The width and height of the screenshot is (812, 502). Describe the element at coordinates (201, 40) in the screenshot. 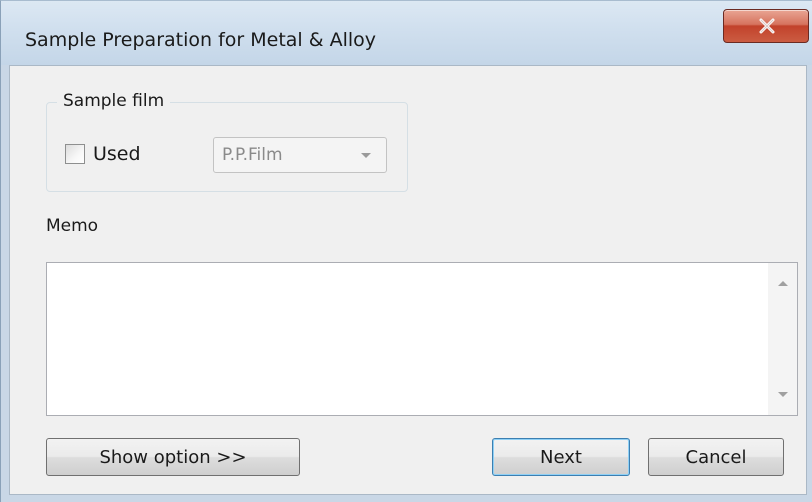

I see `window-title: Sample Preparation for Metal & Alloy` at that location.